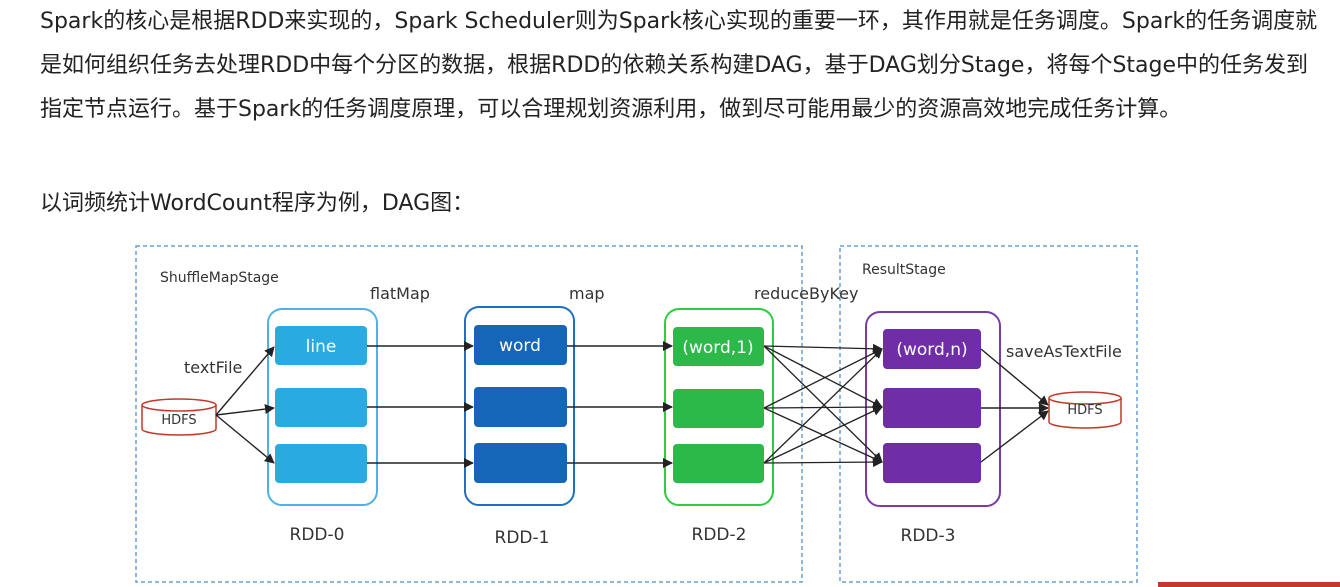 The width and height of the screenshot is (1340, 587). I want to click on hdfs-output-cylinder: HDFS, so click(1085, 410).